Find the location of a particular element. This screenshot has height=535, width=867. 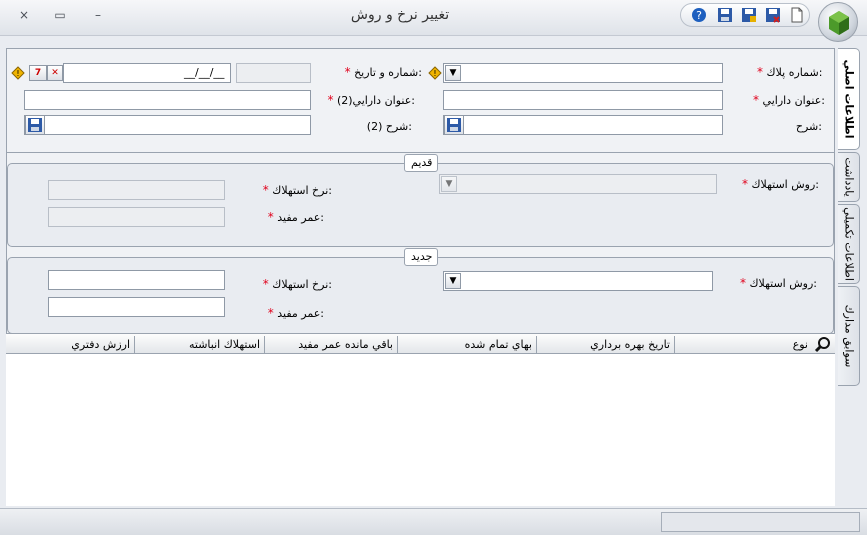

help-icon: ? is located at coordinates (699, 15).